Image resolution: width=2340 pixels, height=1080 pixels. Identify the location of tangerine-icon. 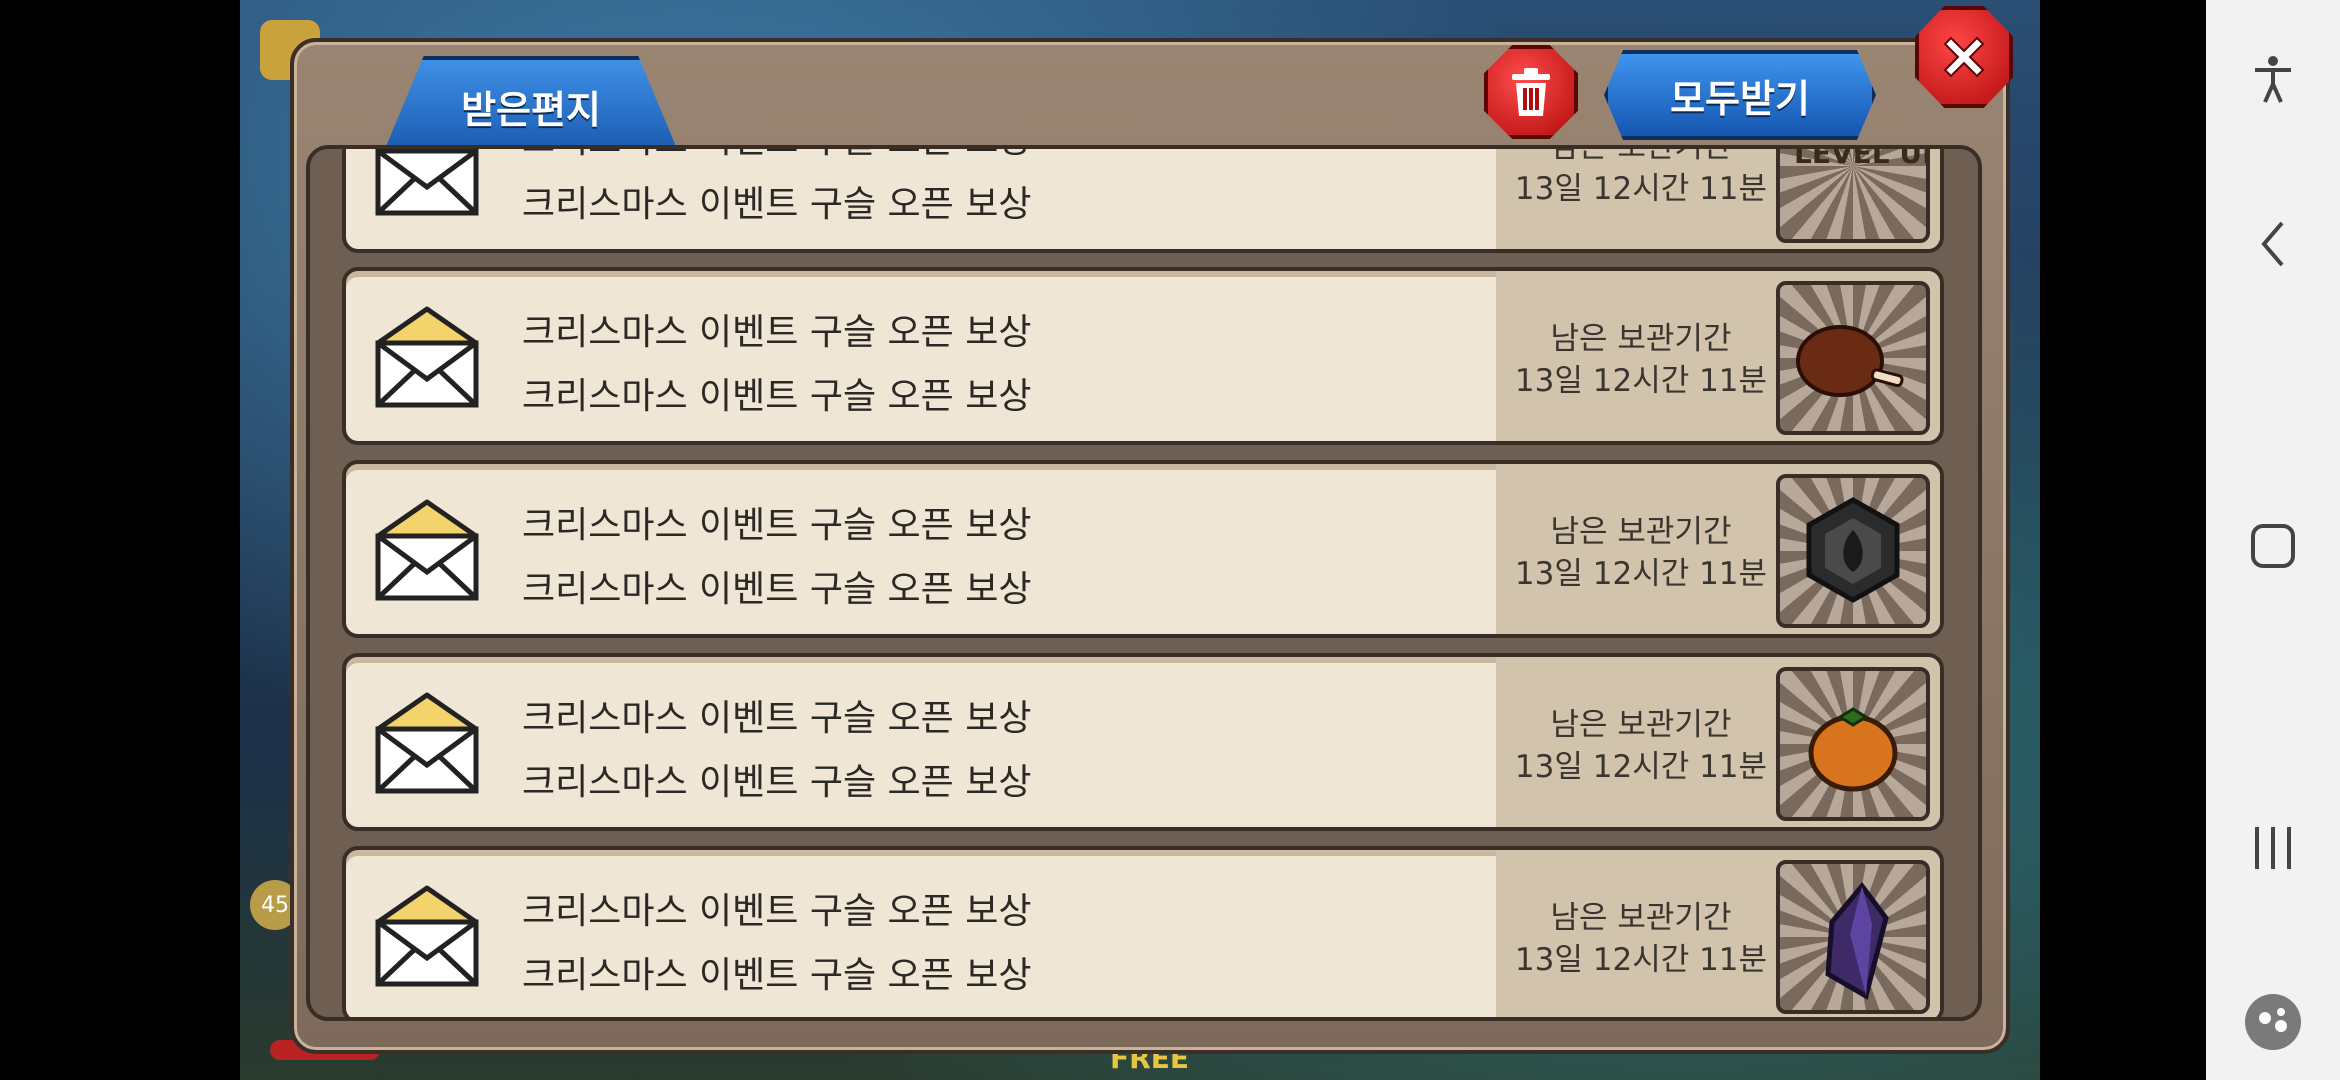
(1853, 749).